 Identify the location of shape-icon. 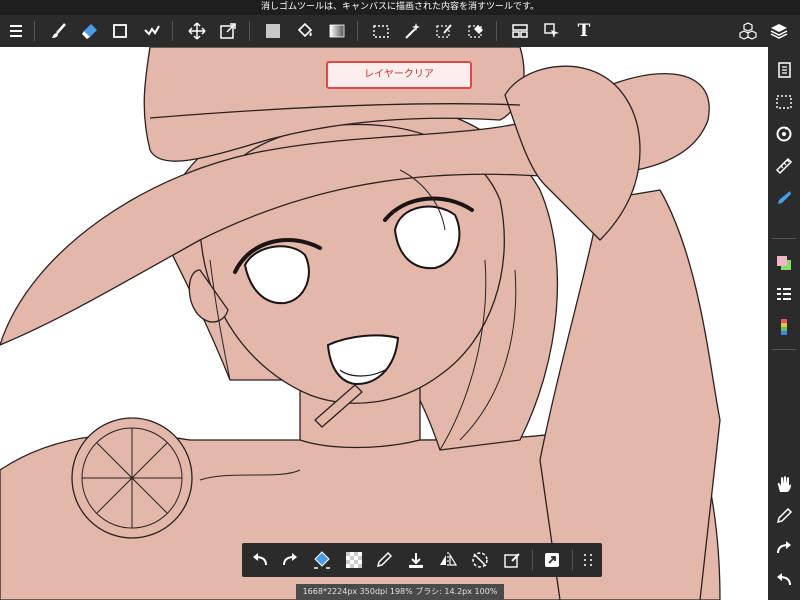
(120, 31).